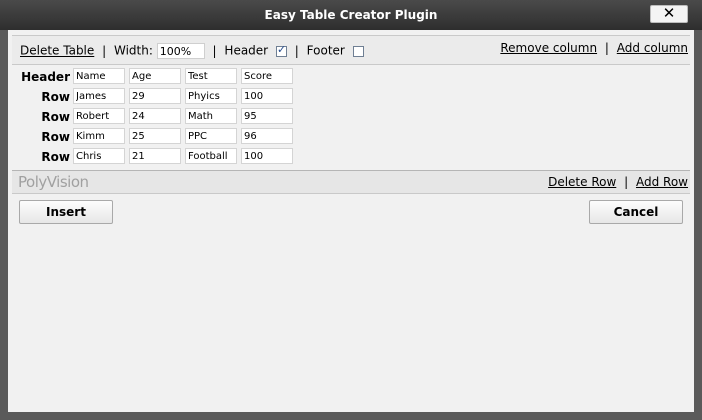  I want to click on add-row-link: Add Row, so click(662, 182).